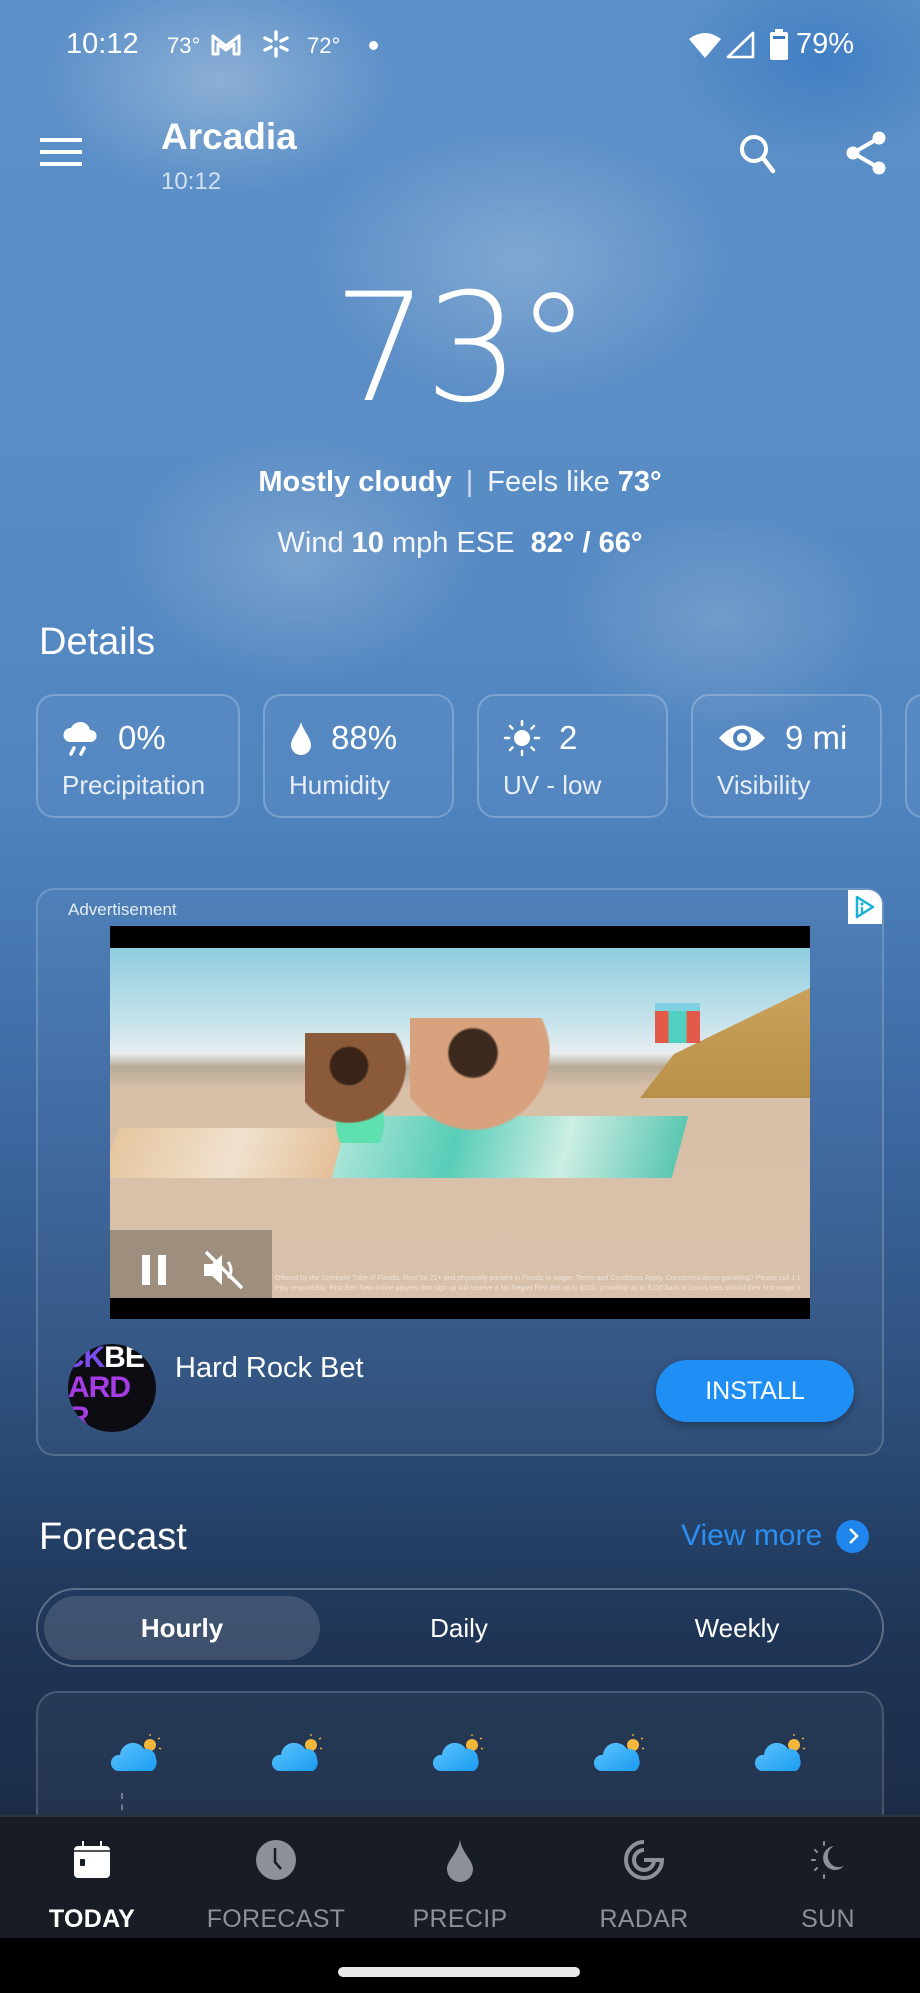 The width and height of the screenshot is (920, 1993). Describe the element at coordinates (737, 1628) in the screenshot. I see `tab-weekly: Weekly` at that location.